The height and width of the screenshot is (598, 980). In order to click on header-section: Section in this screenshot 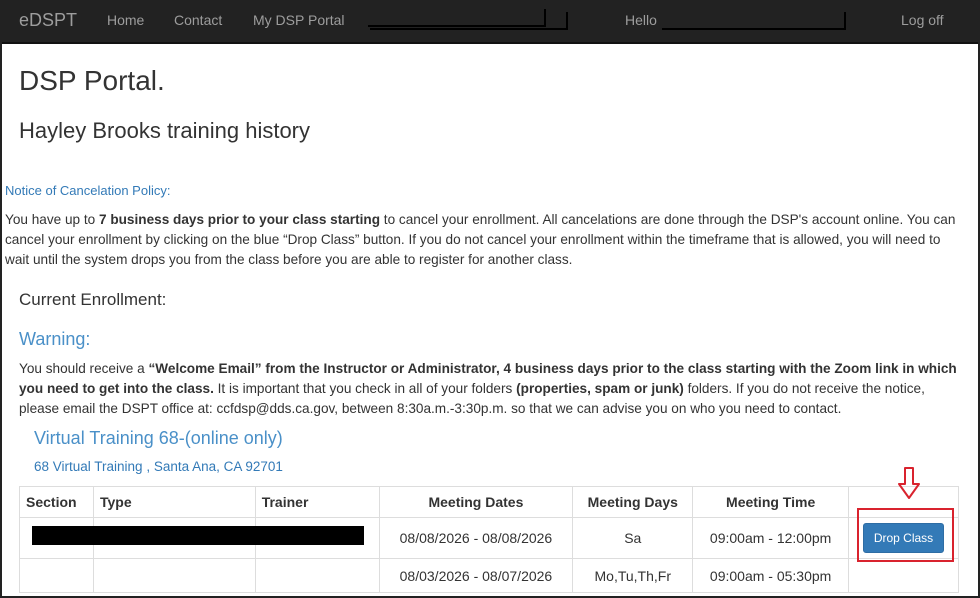, I will do `click(56, 502)`.